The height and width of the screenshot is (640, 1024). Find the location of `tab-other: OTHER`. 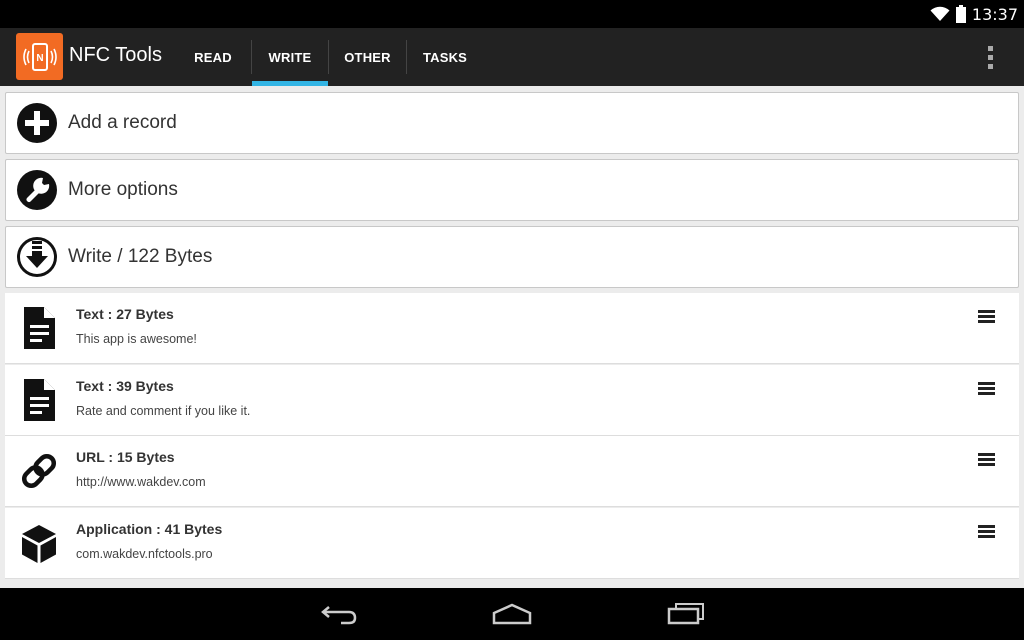

tab-other: OTHER is located at coordinates (367, 57).